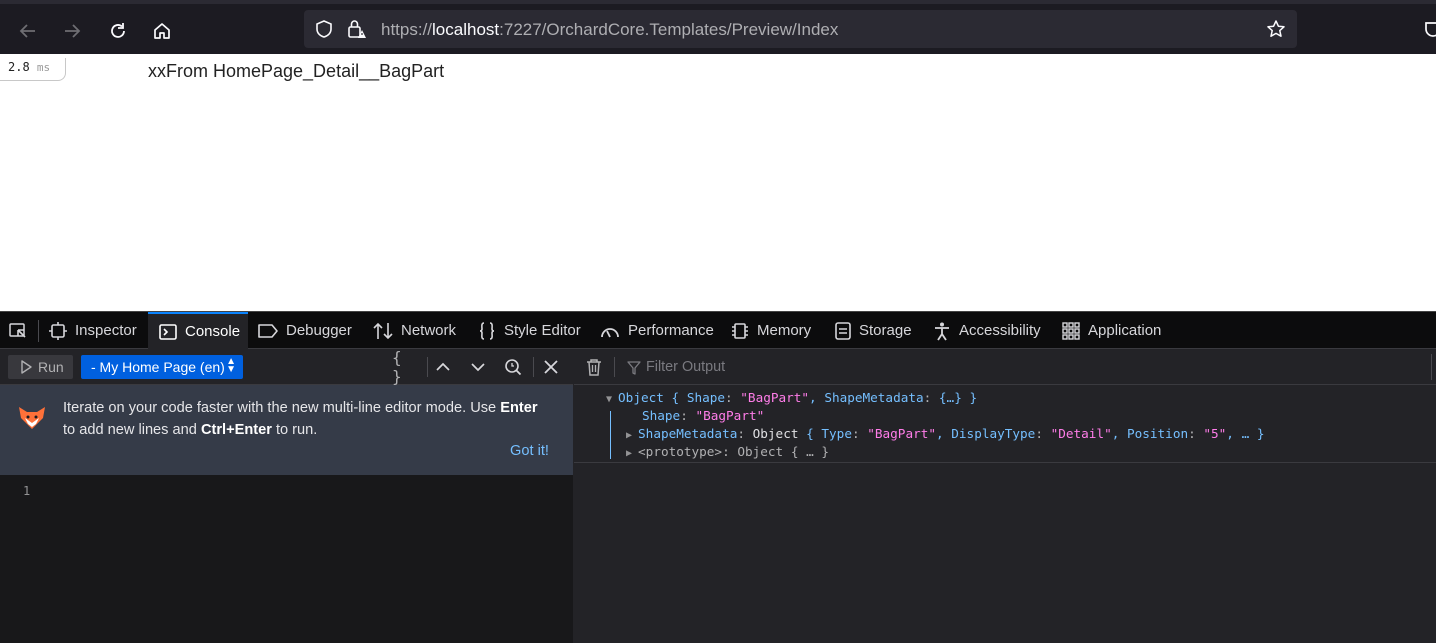 Image resolution: width=1436 pixels, height=643 pixels. What do you see at coordinates (612, 399) in the screenshot?
I see `expanded-triangle-icon: ▼` at bounding box center [612, 399].